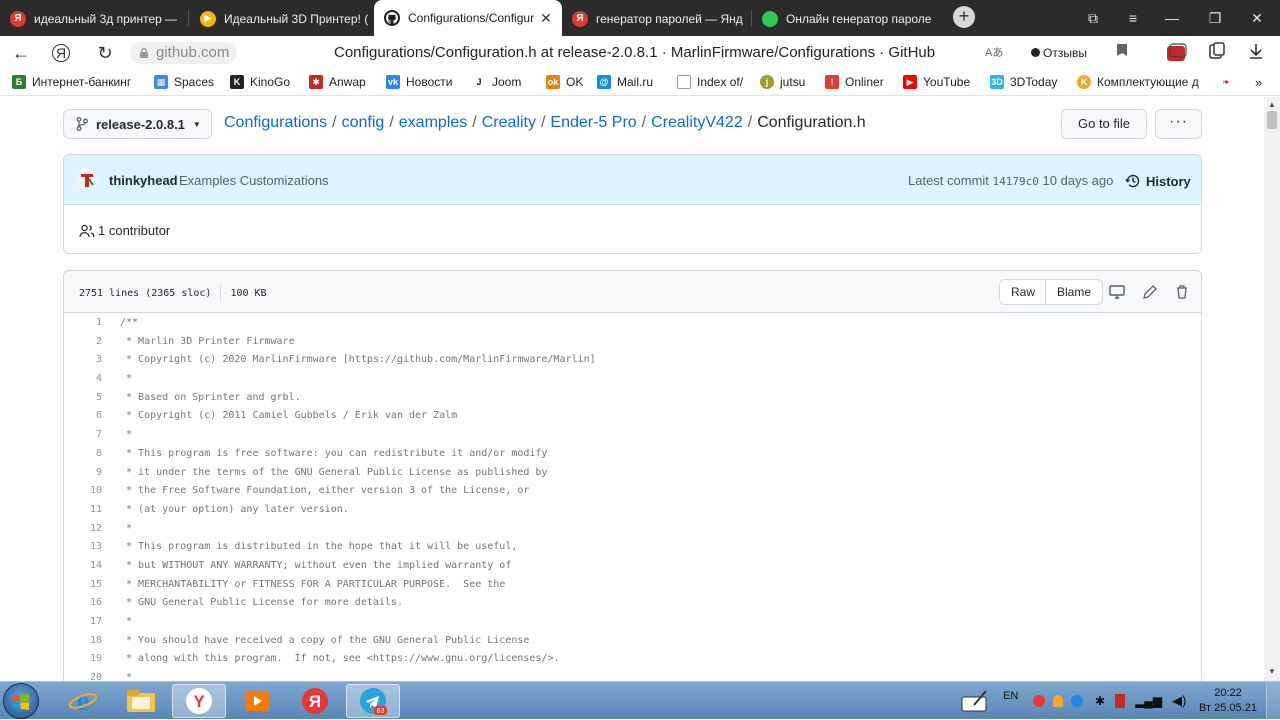 The image size is (1280, 720). Describe the element at coordinates (1229, 82) in the screenshot. I see `bookmark-item: ❧` at that location.